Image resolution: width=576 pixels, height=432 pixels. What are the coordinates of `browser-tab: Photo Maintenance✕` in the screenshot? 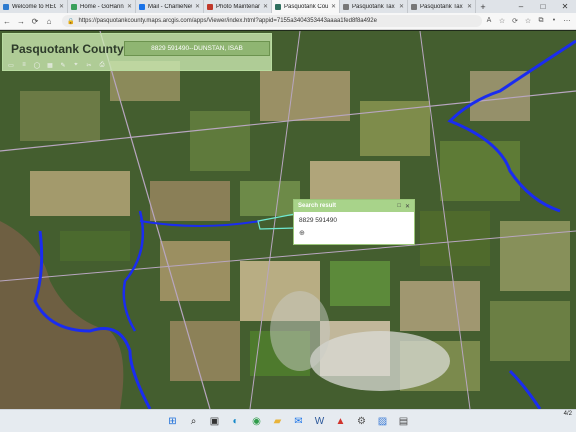 It's located at (238, 6).